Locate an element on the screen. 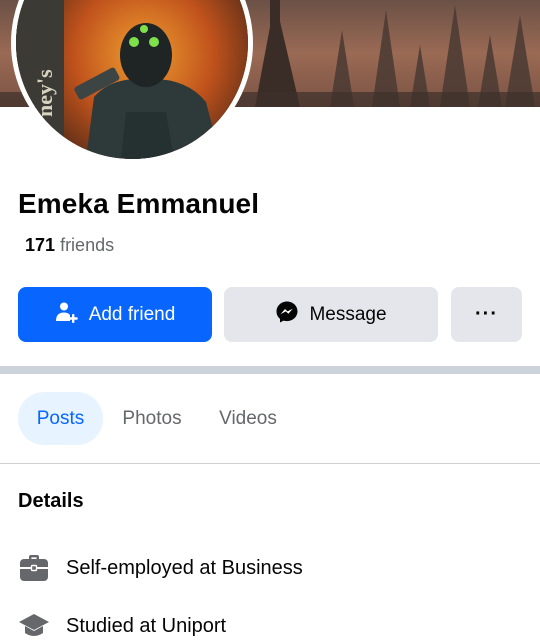  graduation-cap-icon is located at coordinates (34, 625).